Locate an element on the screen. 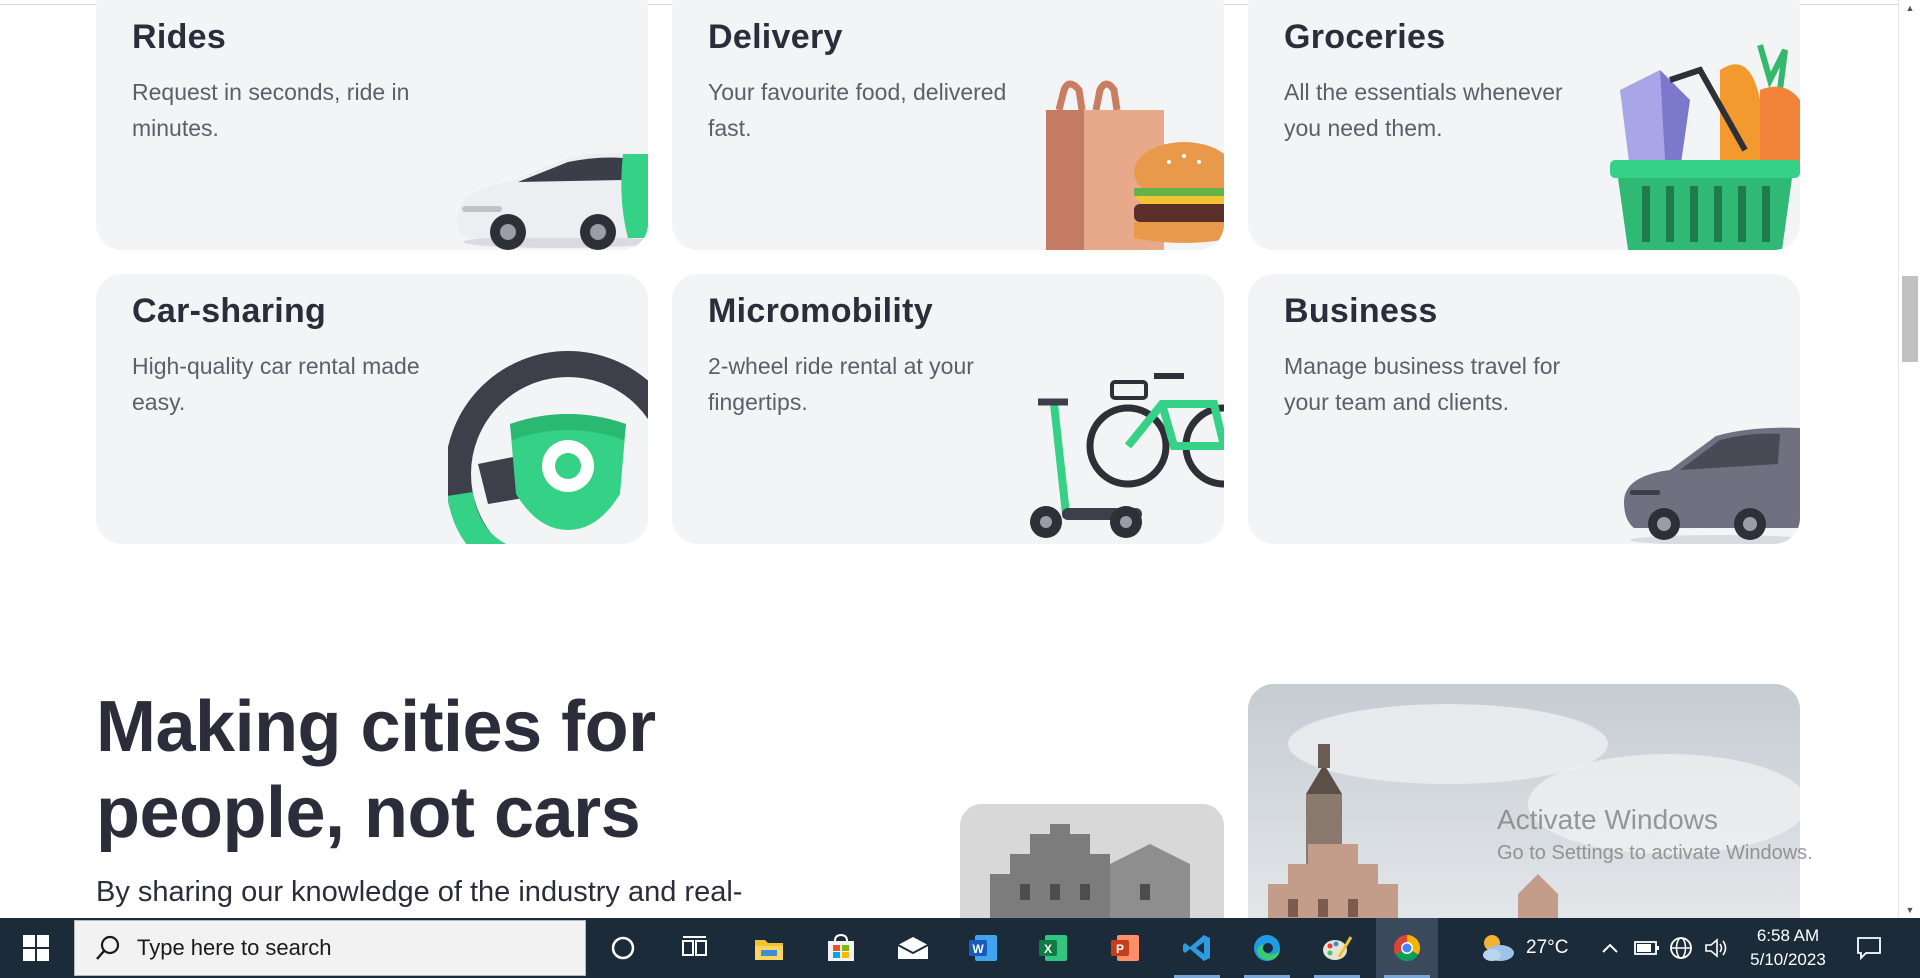  speaker-icon is located at coordinates (1716, 948).